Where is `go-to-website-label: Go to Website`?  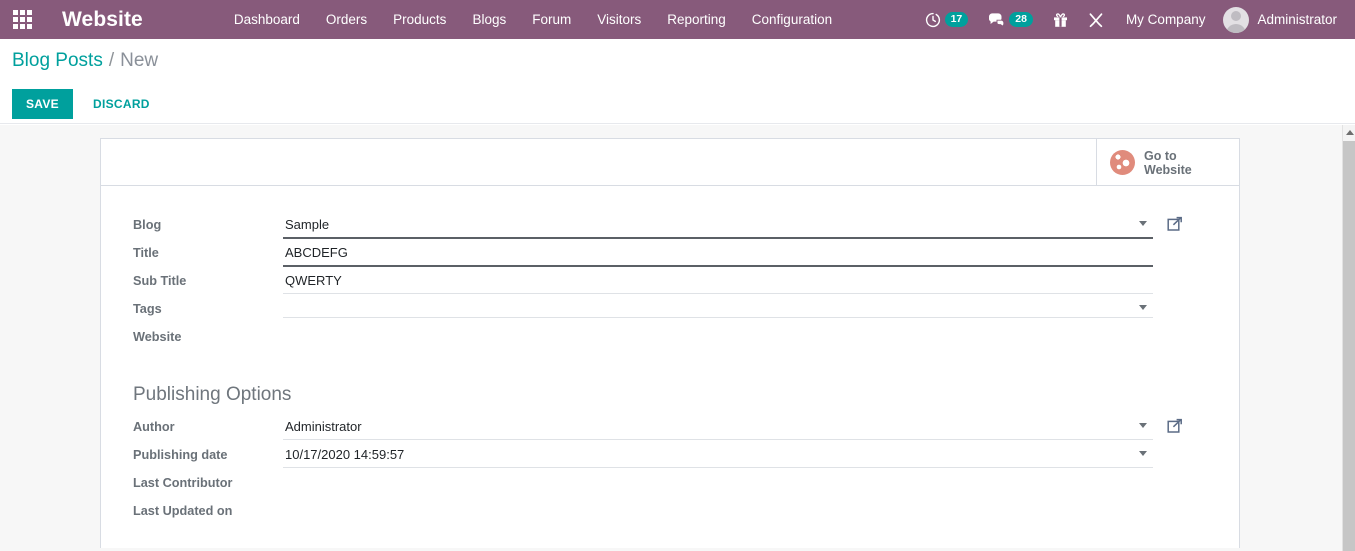
go-to-website-label: Go to Website is located at coordinates (1168, 162).